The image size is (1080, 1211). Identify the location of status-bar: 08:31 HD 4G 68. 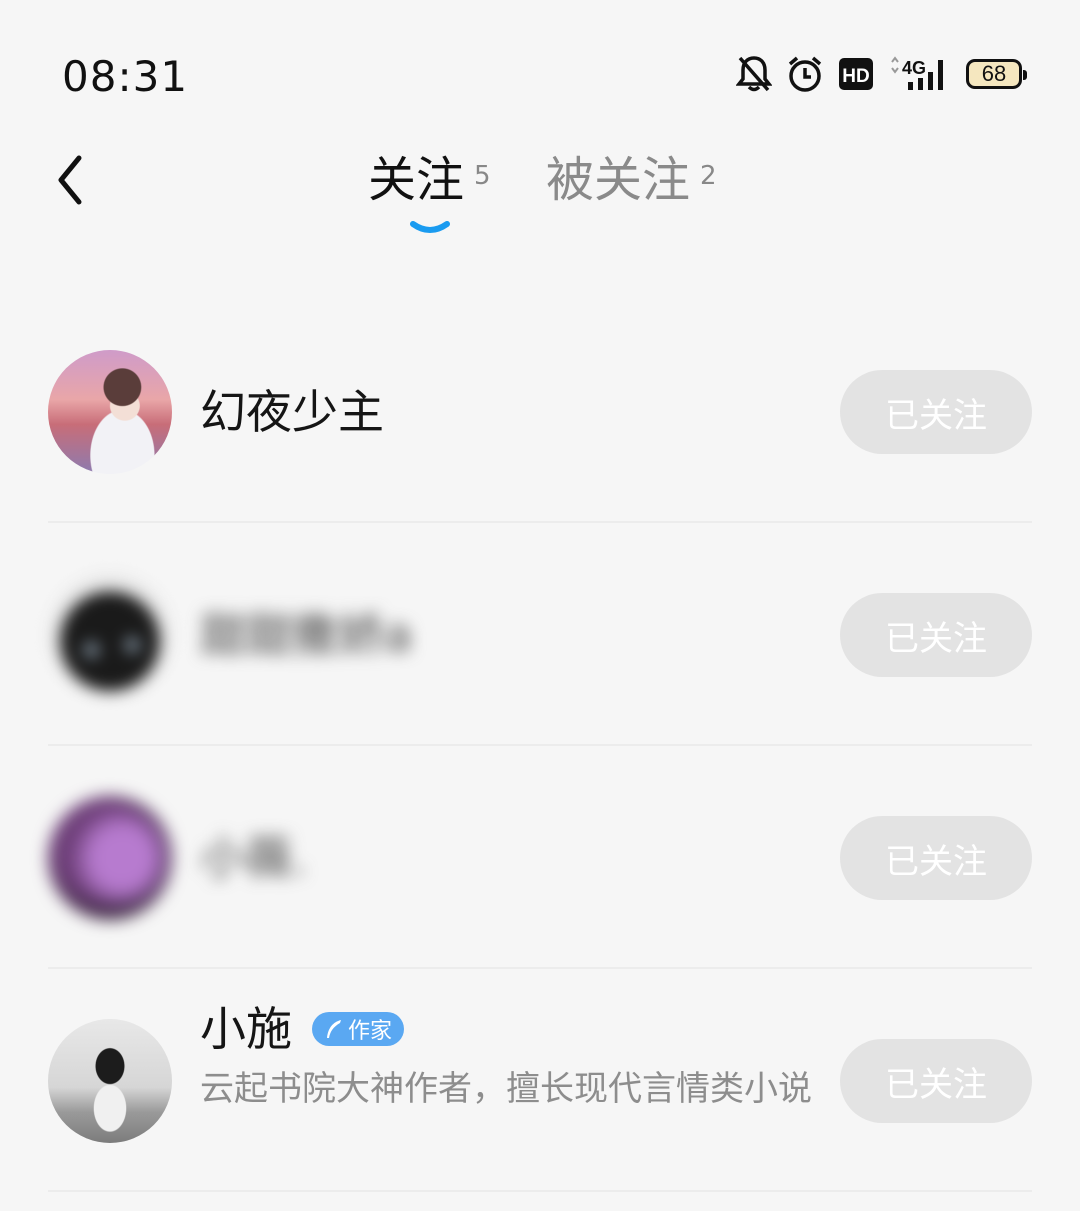
(540, 75).